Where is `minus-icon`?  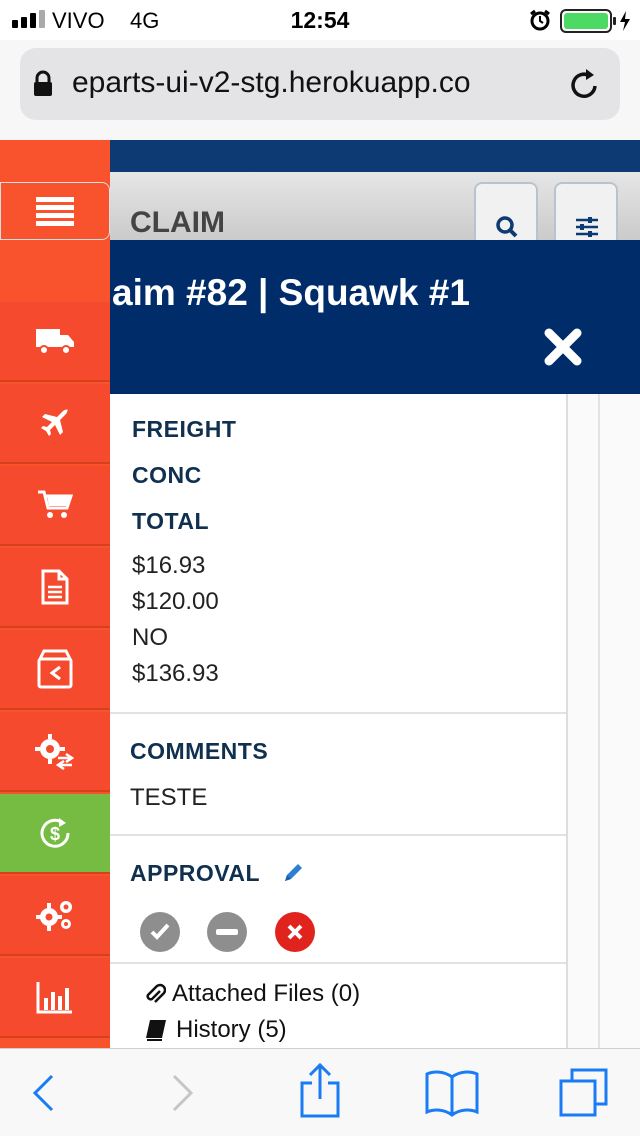
minus-icon is located at coordinates (227, 932).